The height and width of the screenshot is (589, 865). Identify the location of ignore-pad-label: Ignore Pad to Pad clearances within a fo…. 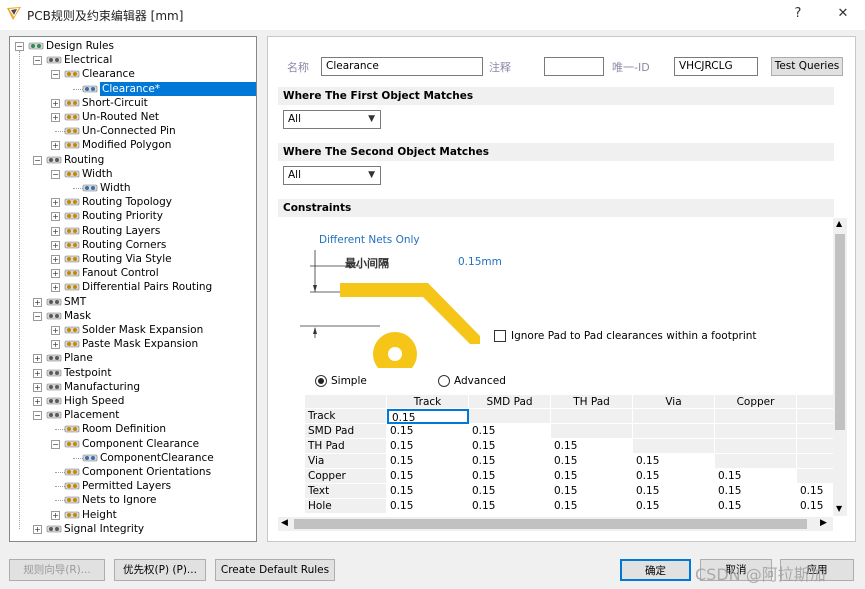
(634, 336).